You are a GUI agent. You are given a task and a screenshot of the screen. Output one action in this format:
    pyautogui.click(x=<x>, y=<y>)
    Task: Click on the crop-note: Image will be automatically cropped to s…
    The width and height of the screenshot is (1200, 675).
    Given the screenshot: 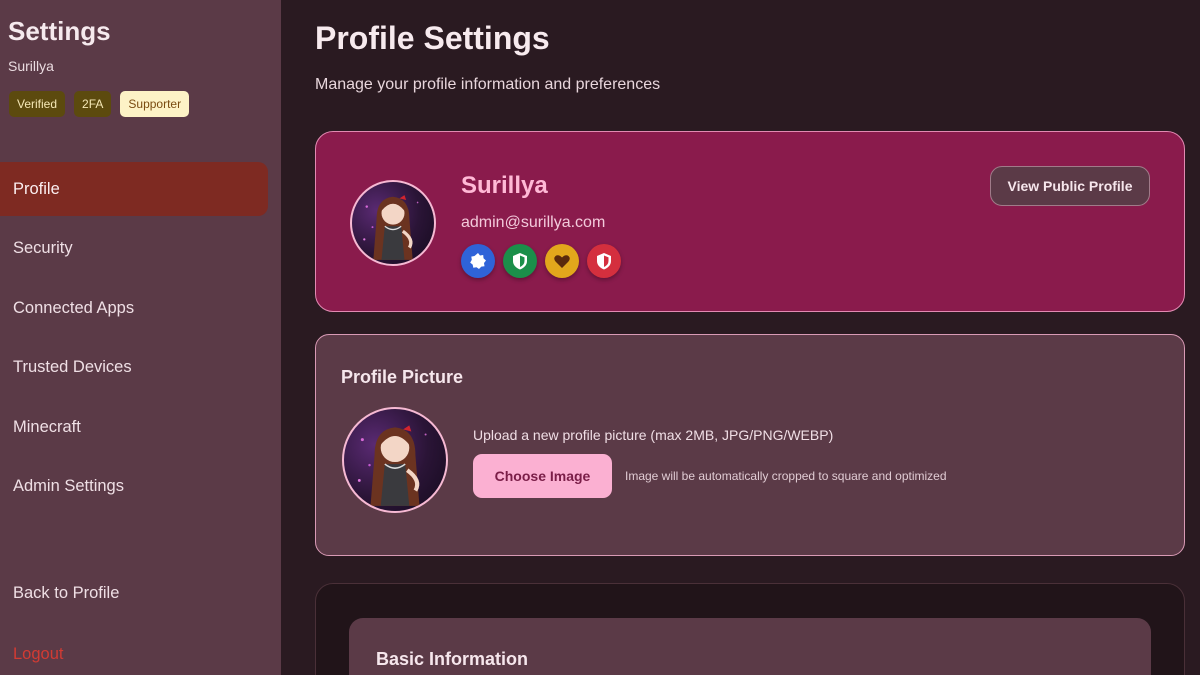 What is the action you would take?
    pyautogui.click(x=786, y=476)
    